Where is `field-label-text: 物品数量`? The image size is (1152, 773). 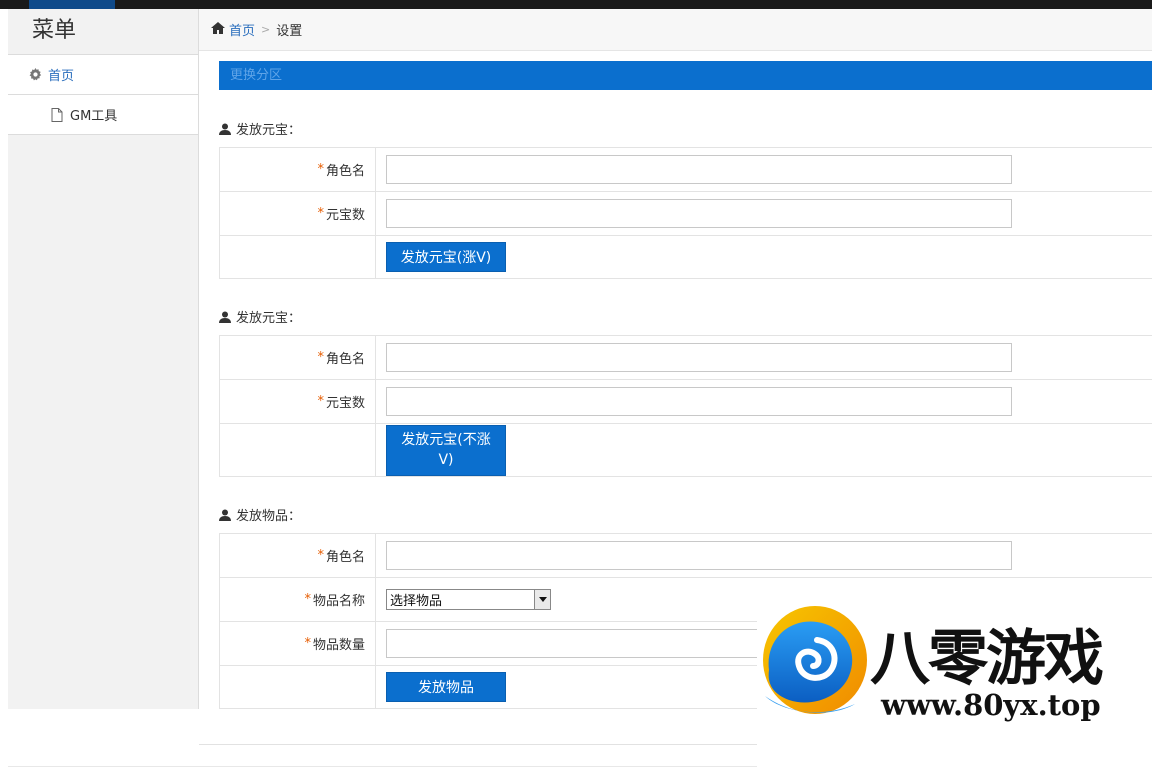 field-label-text: 物品数量 is located at coordinates (338, 645).